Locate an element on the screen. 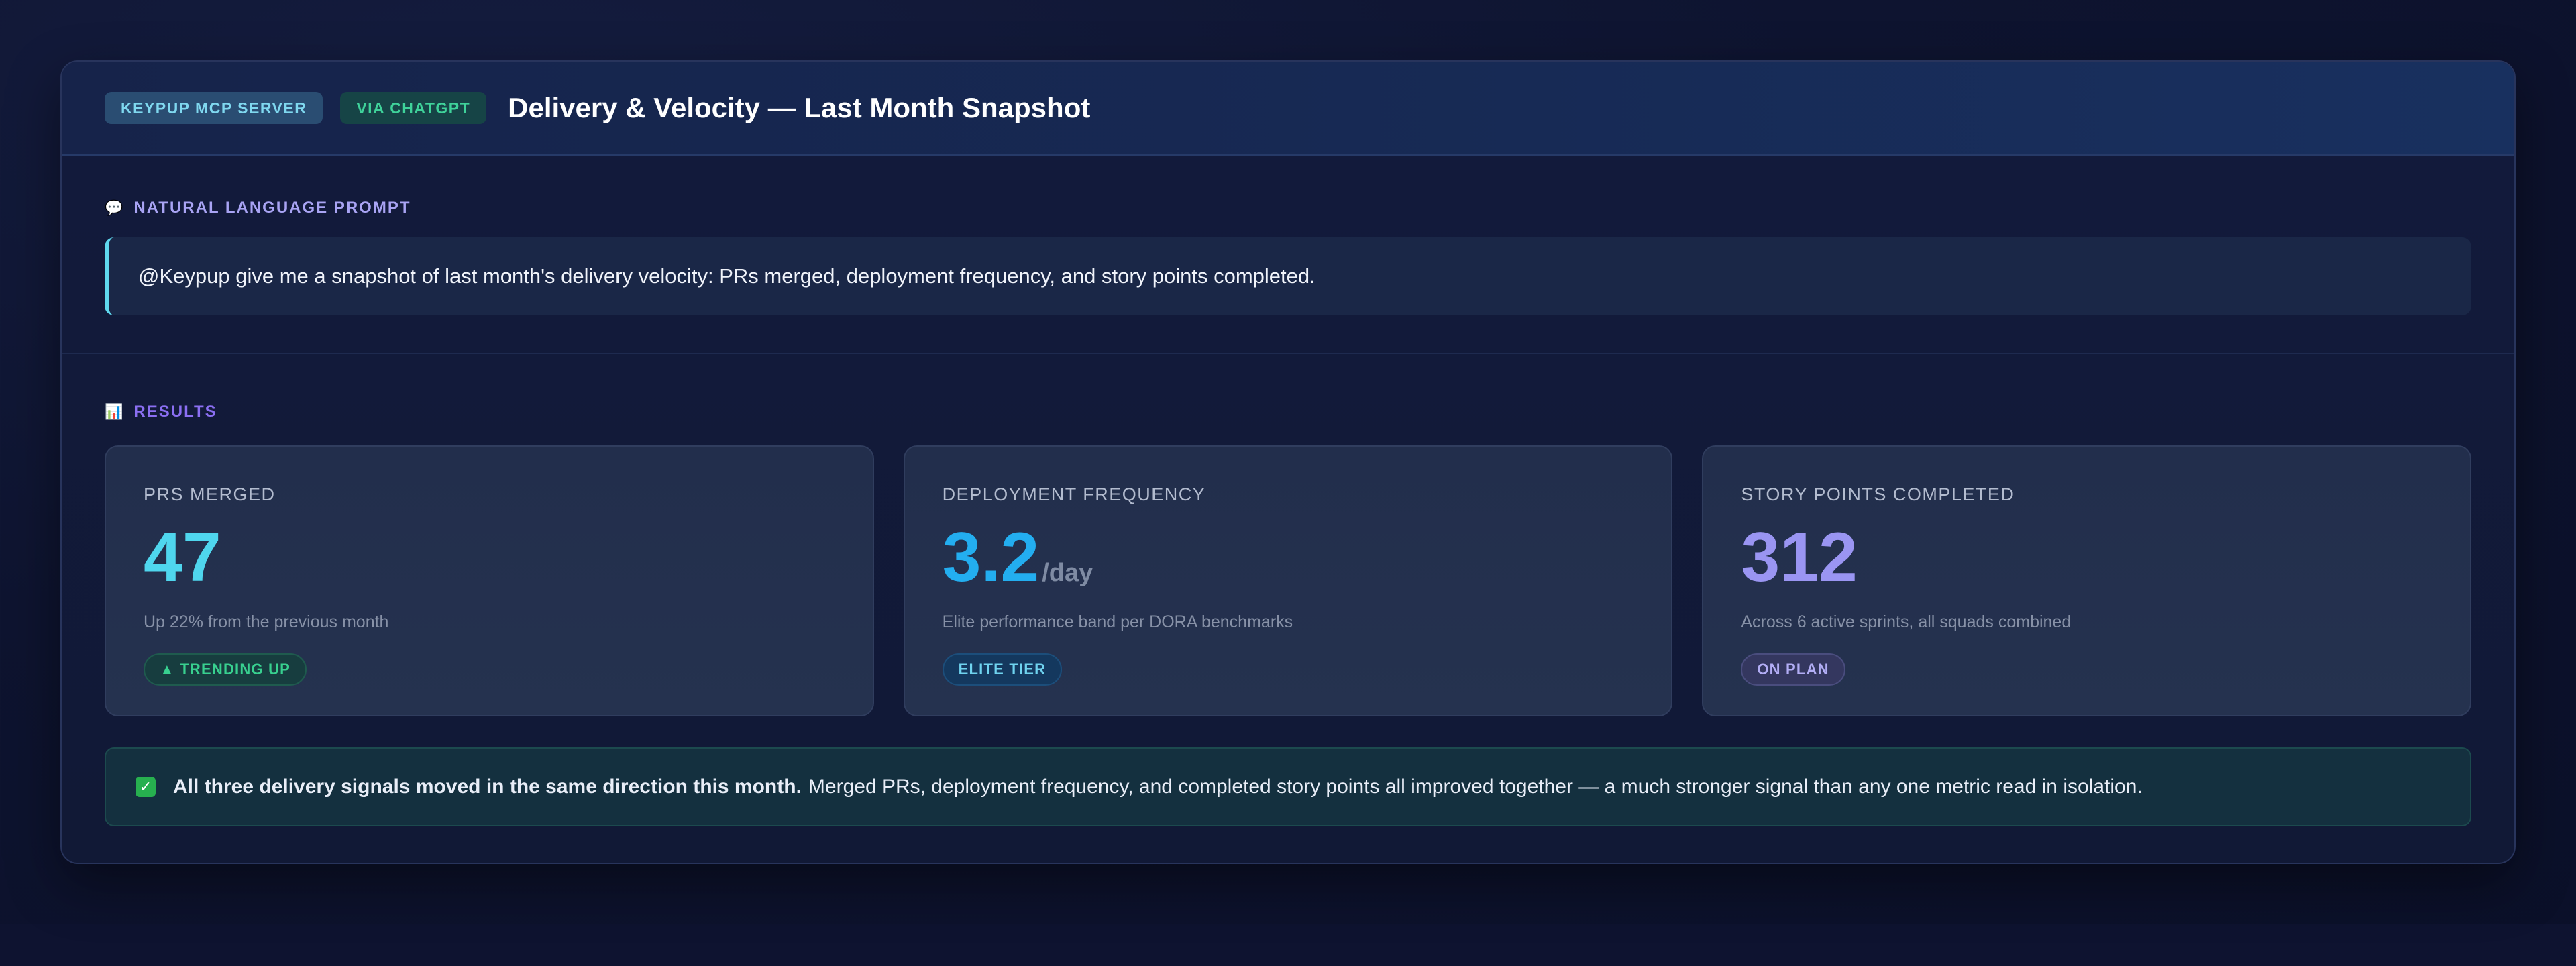 The image size is (2576, 966). metric-description: Up 22% from the previous month is located at coordinates (266, 621).